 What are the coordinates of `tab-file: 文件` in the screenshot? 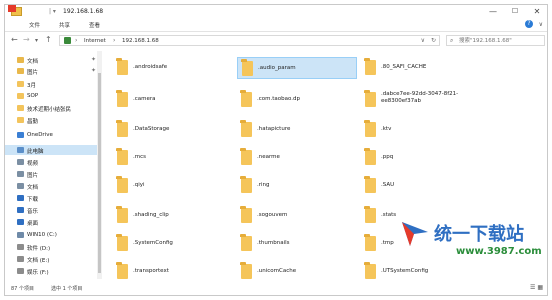 It's located at (34, 25).